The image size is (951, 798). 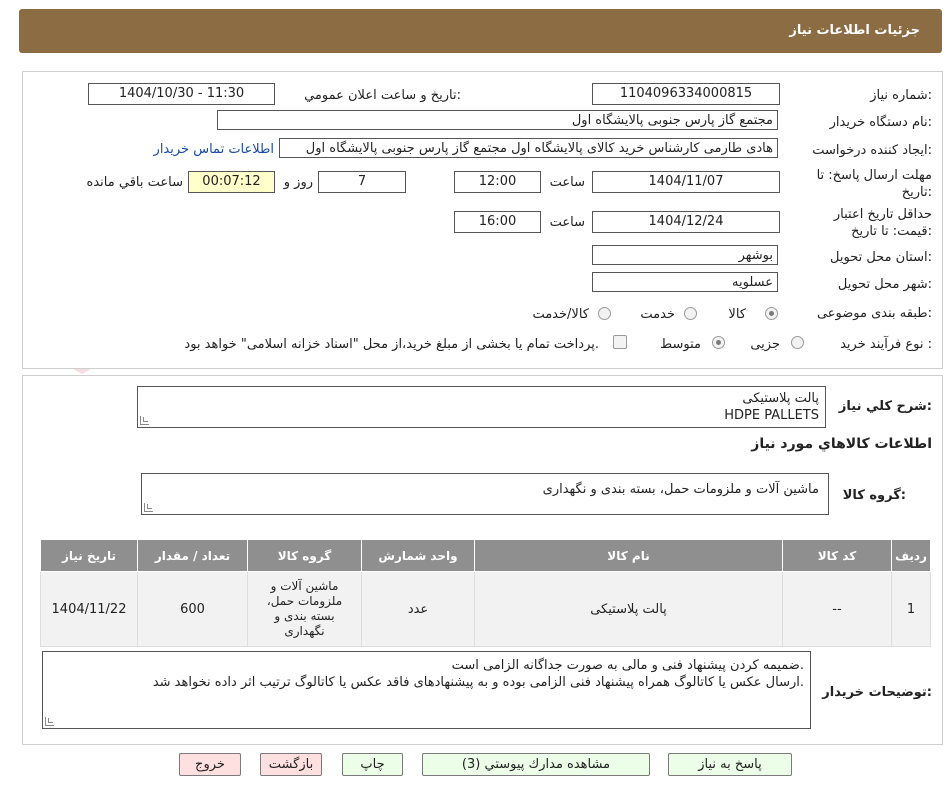 I want to click on back-button: بازگشت, so click(x=291, y=764).